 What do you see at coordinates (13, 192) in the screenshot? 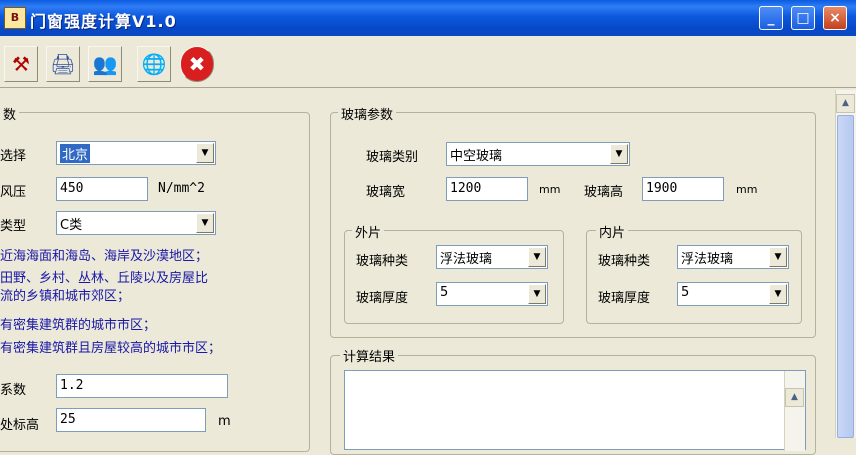
I see `pressure-label: 风压` at bounding box center [13, 192].